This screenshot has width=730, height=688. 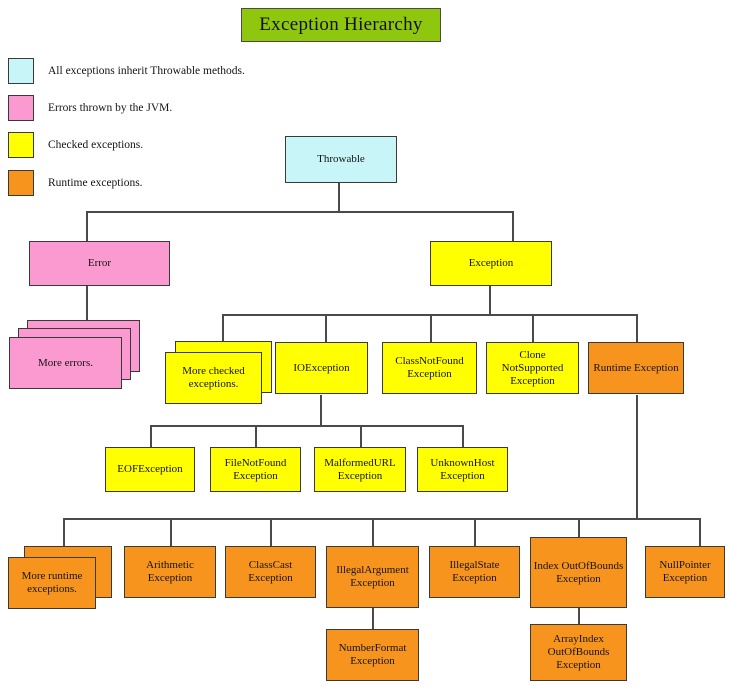 I want to click on node-exception: Exception, so click(x=491, y=263).